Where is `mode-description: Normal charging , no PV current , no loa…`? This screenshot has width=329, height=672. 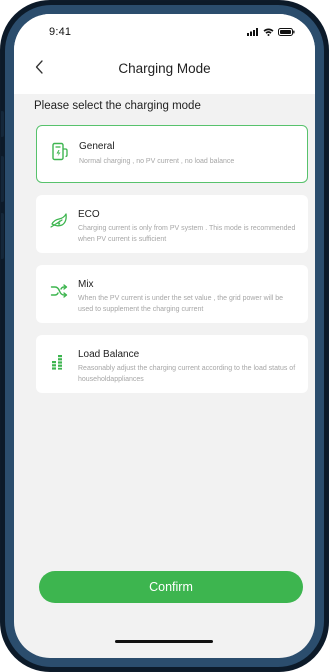
mode-description: Normal charging , no PV current , no loa… is located at coordinates (157, 161).